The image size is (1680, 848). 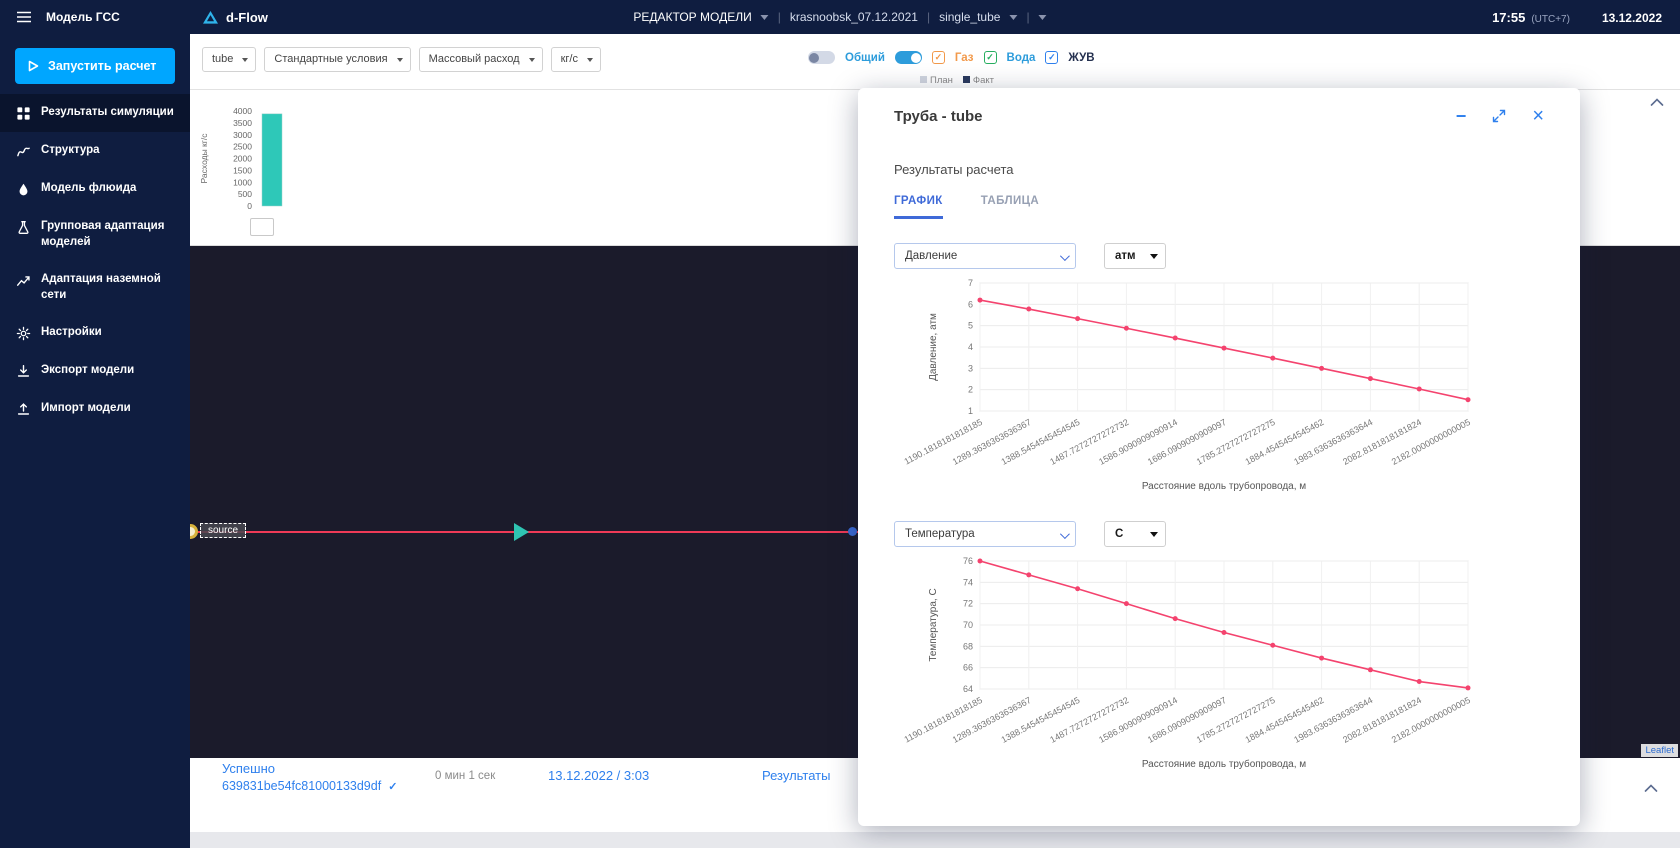 What do you see at coordinates (918, 207) in the screenshot?
I see `tab-chart: ГРАФИК` at bounding box center [918, 207].